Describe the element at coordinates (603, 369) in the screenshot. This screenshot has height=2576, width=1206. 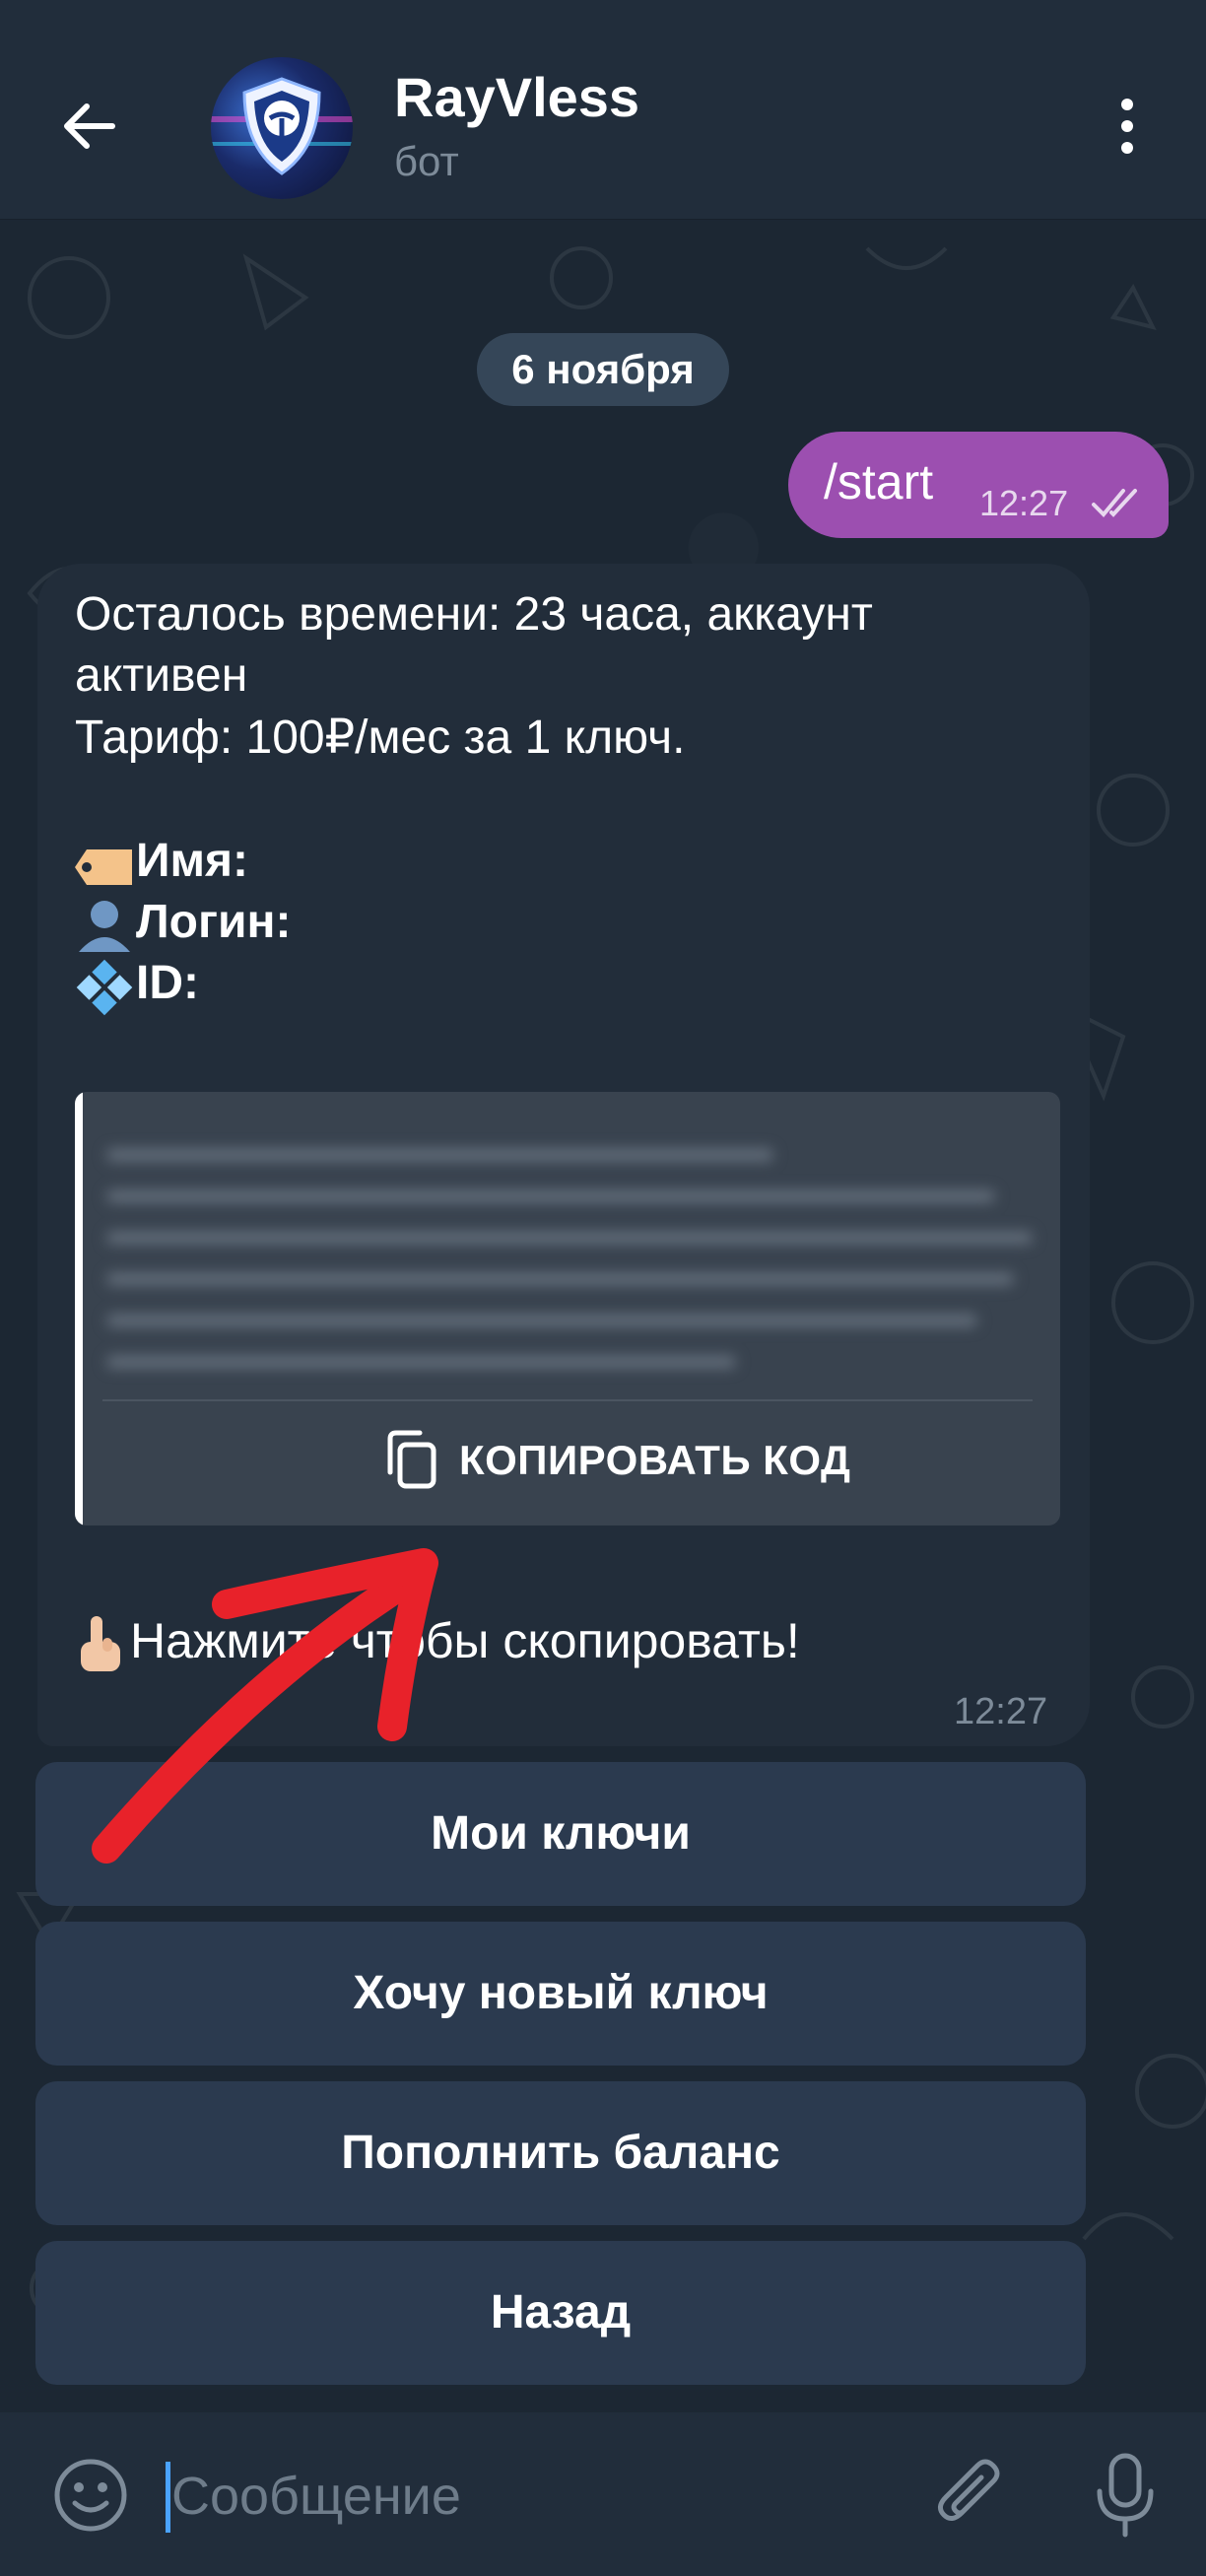
I see `date-separator: 6 ноября` at that location.